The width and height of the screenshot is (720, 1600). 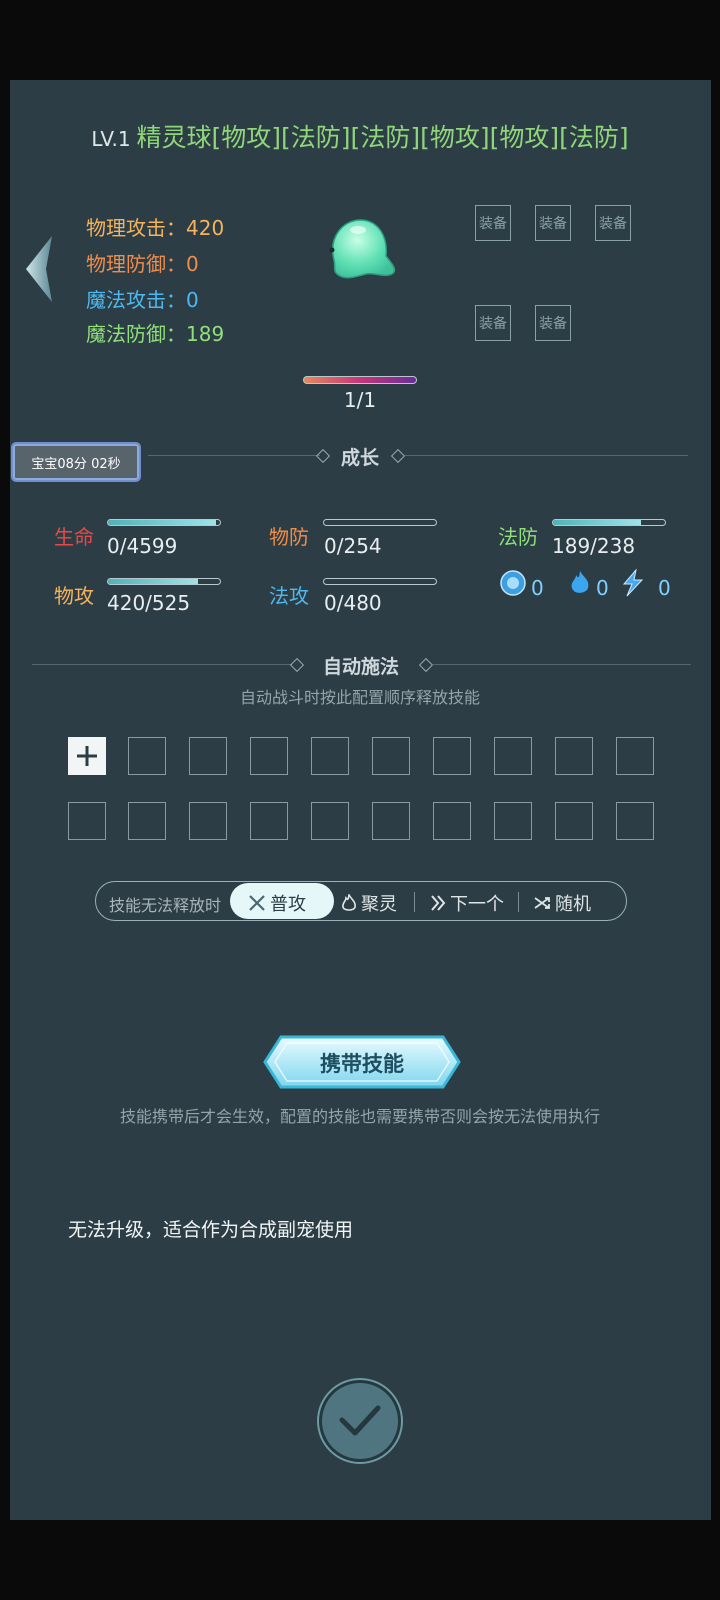 I want to click on carry-skills-label: 携带技能, so click(x=362, y=1064).